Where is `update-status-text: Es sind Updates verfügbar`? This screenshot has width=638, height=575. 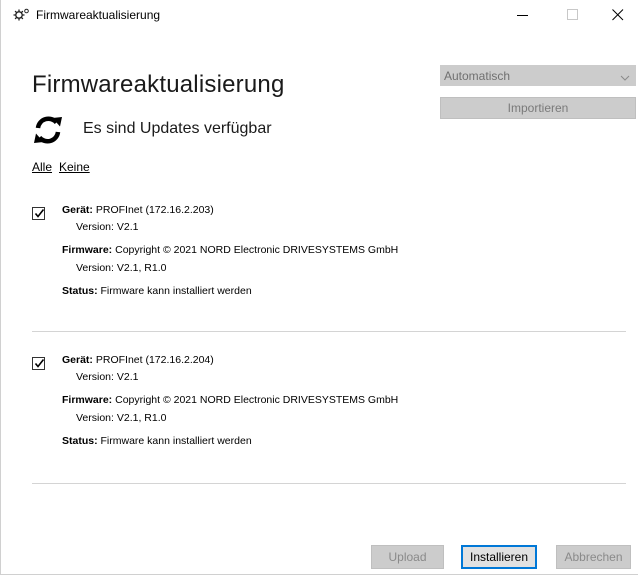
update-status-text: Es sind Updates verfügbar is located at coordinates (177, 128).